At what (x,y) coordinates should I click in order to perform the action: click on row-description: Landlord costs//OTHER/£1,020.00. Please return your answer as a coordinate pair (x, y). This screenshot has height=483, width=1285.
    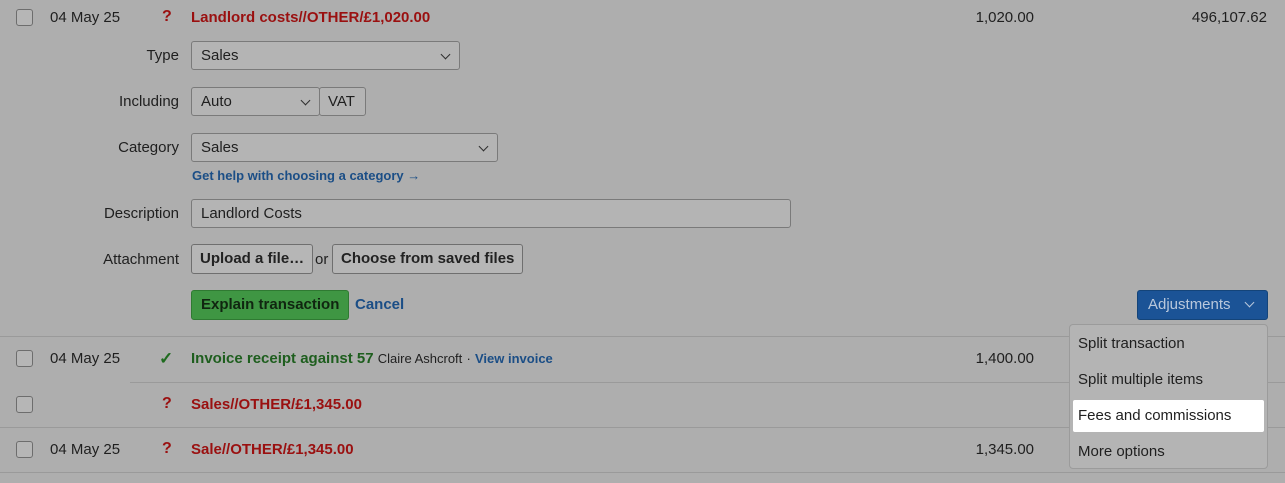
    Looking at the image, I should click on (310, 17).